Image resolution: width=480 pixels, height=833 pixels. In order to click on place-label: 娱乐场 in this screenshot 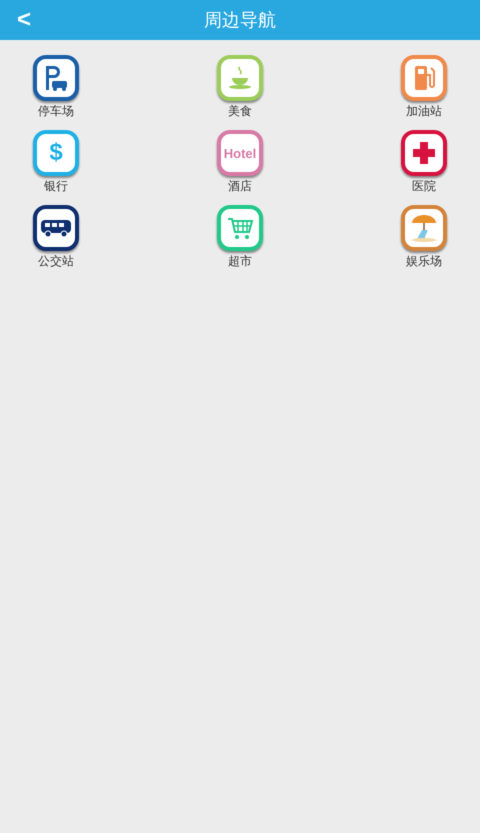, I will do `click(424, 261)`.